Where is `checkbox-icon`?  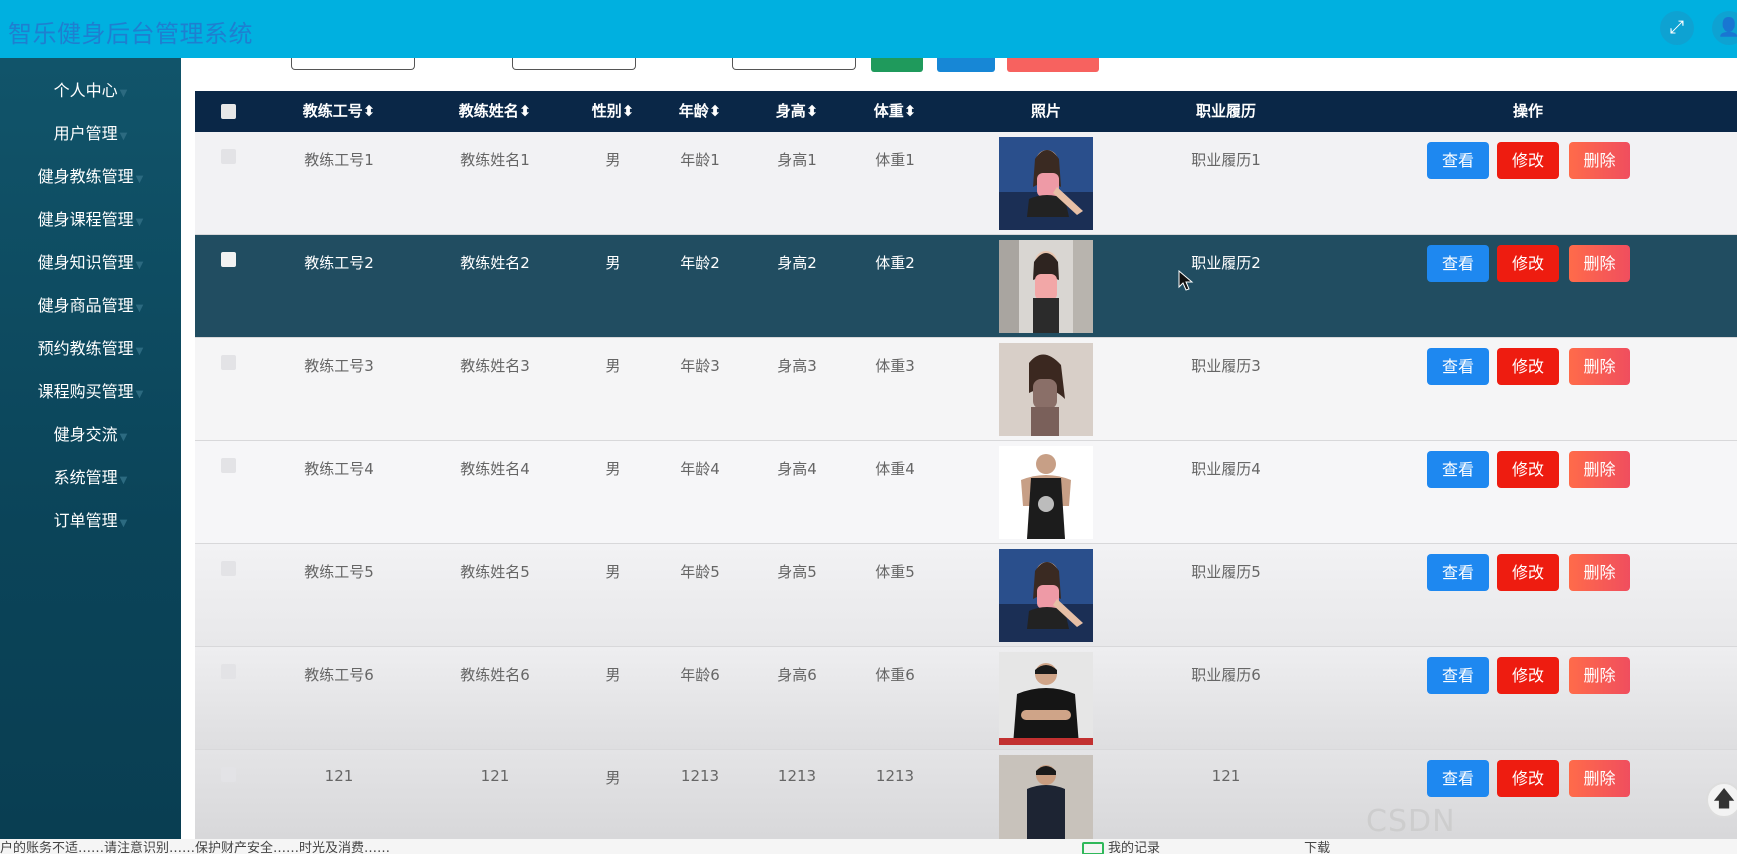 checkbox-icon is located at coordinates (1093, 848).